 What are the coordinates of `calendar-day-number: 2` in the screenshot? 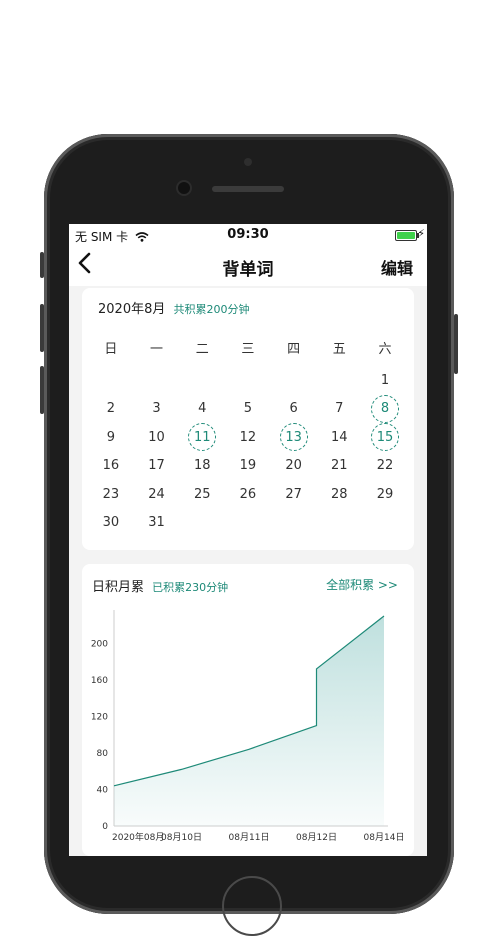 It's located at (110, 409).